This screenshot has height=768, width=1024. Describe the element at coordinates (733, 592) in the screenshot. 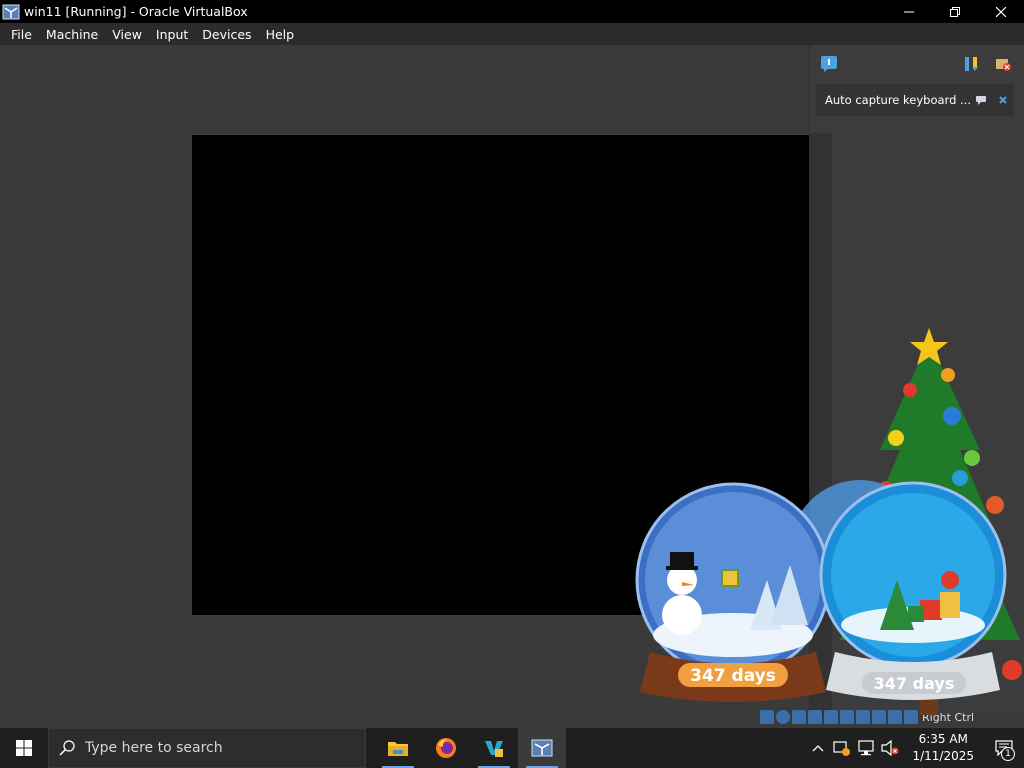

I see `snowman-globe: 347 days` at that location.